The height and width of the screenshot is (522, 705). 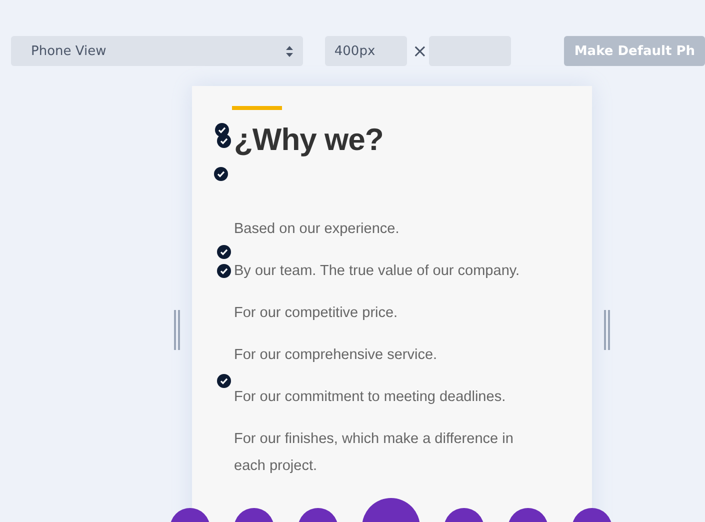 What do you see at coordinates (289, 51) in the screenshot?
I see `sort-arrows-icon` at bounding box center [289, 51].